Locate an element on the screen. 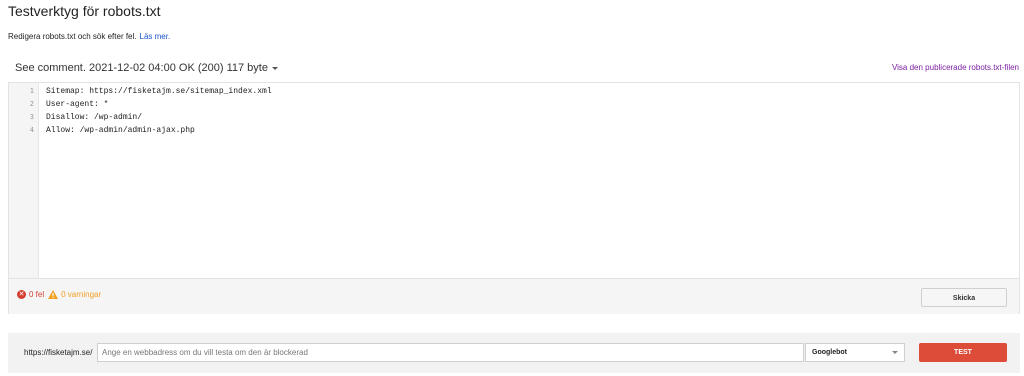 This screenshot has width=1024, height=376. selected-bot: Googlebot is located at coordinates (829, 352).